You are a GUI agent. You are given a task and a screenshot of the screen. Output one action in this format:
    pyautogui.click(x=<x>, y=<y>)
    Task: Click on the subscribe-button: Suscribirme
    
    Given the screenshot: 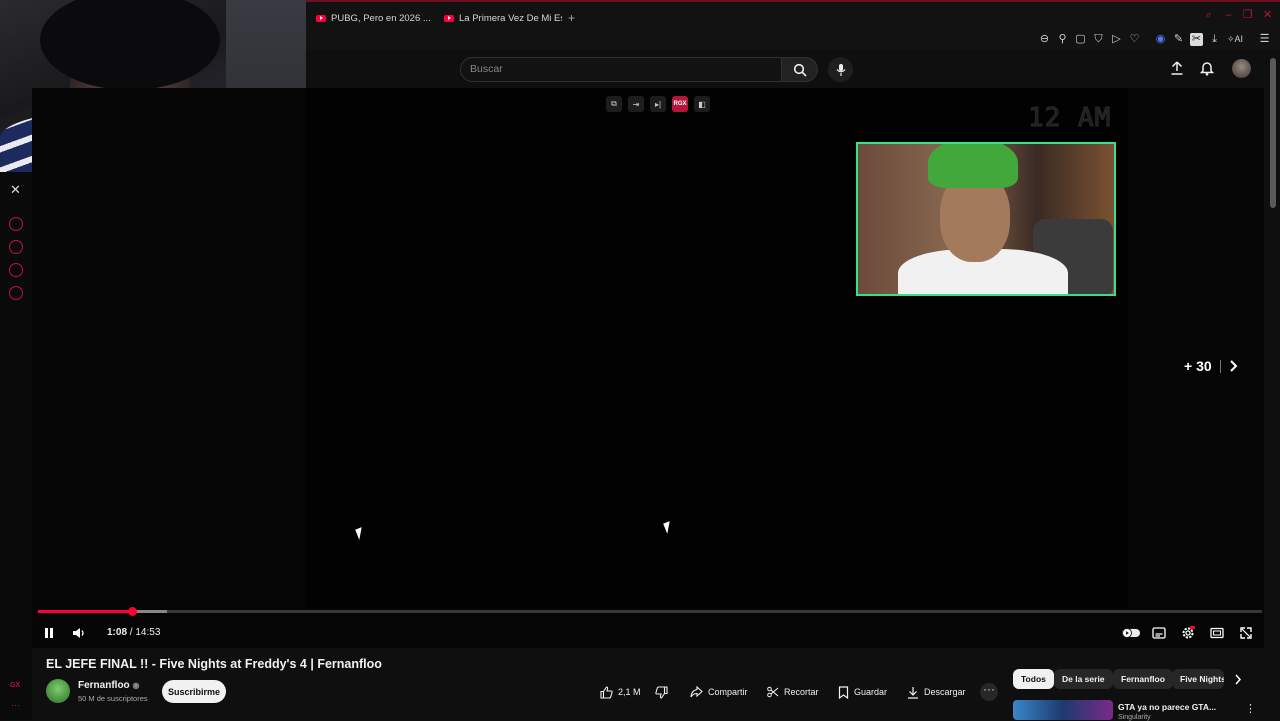 What is the action you would take?
    pyautogui.click(x=194, y=691)
    